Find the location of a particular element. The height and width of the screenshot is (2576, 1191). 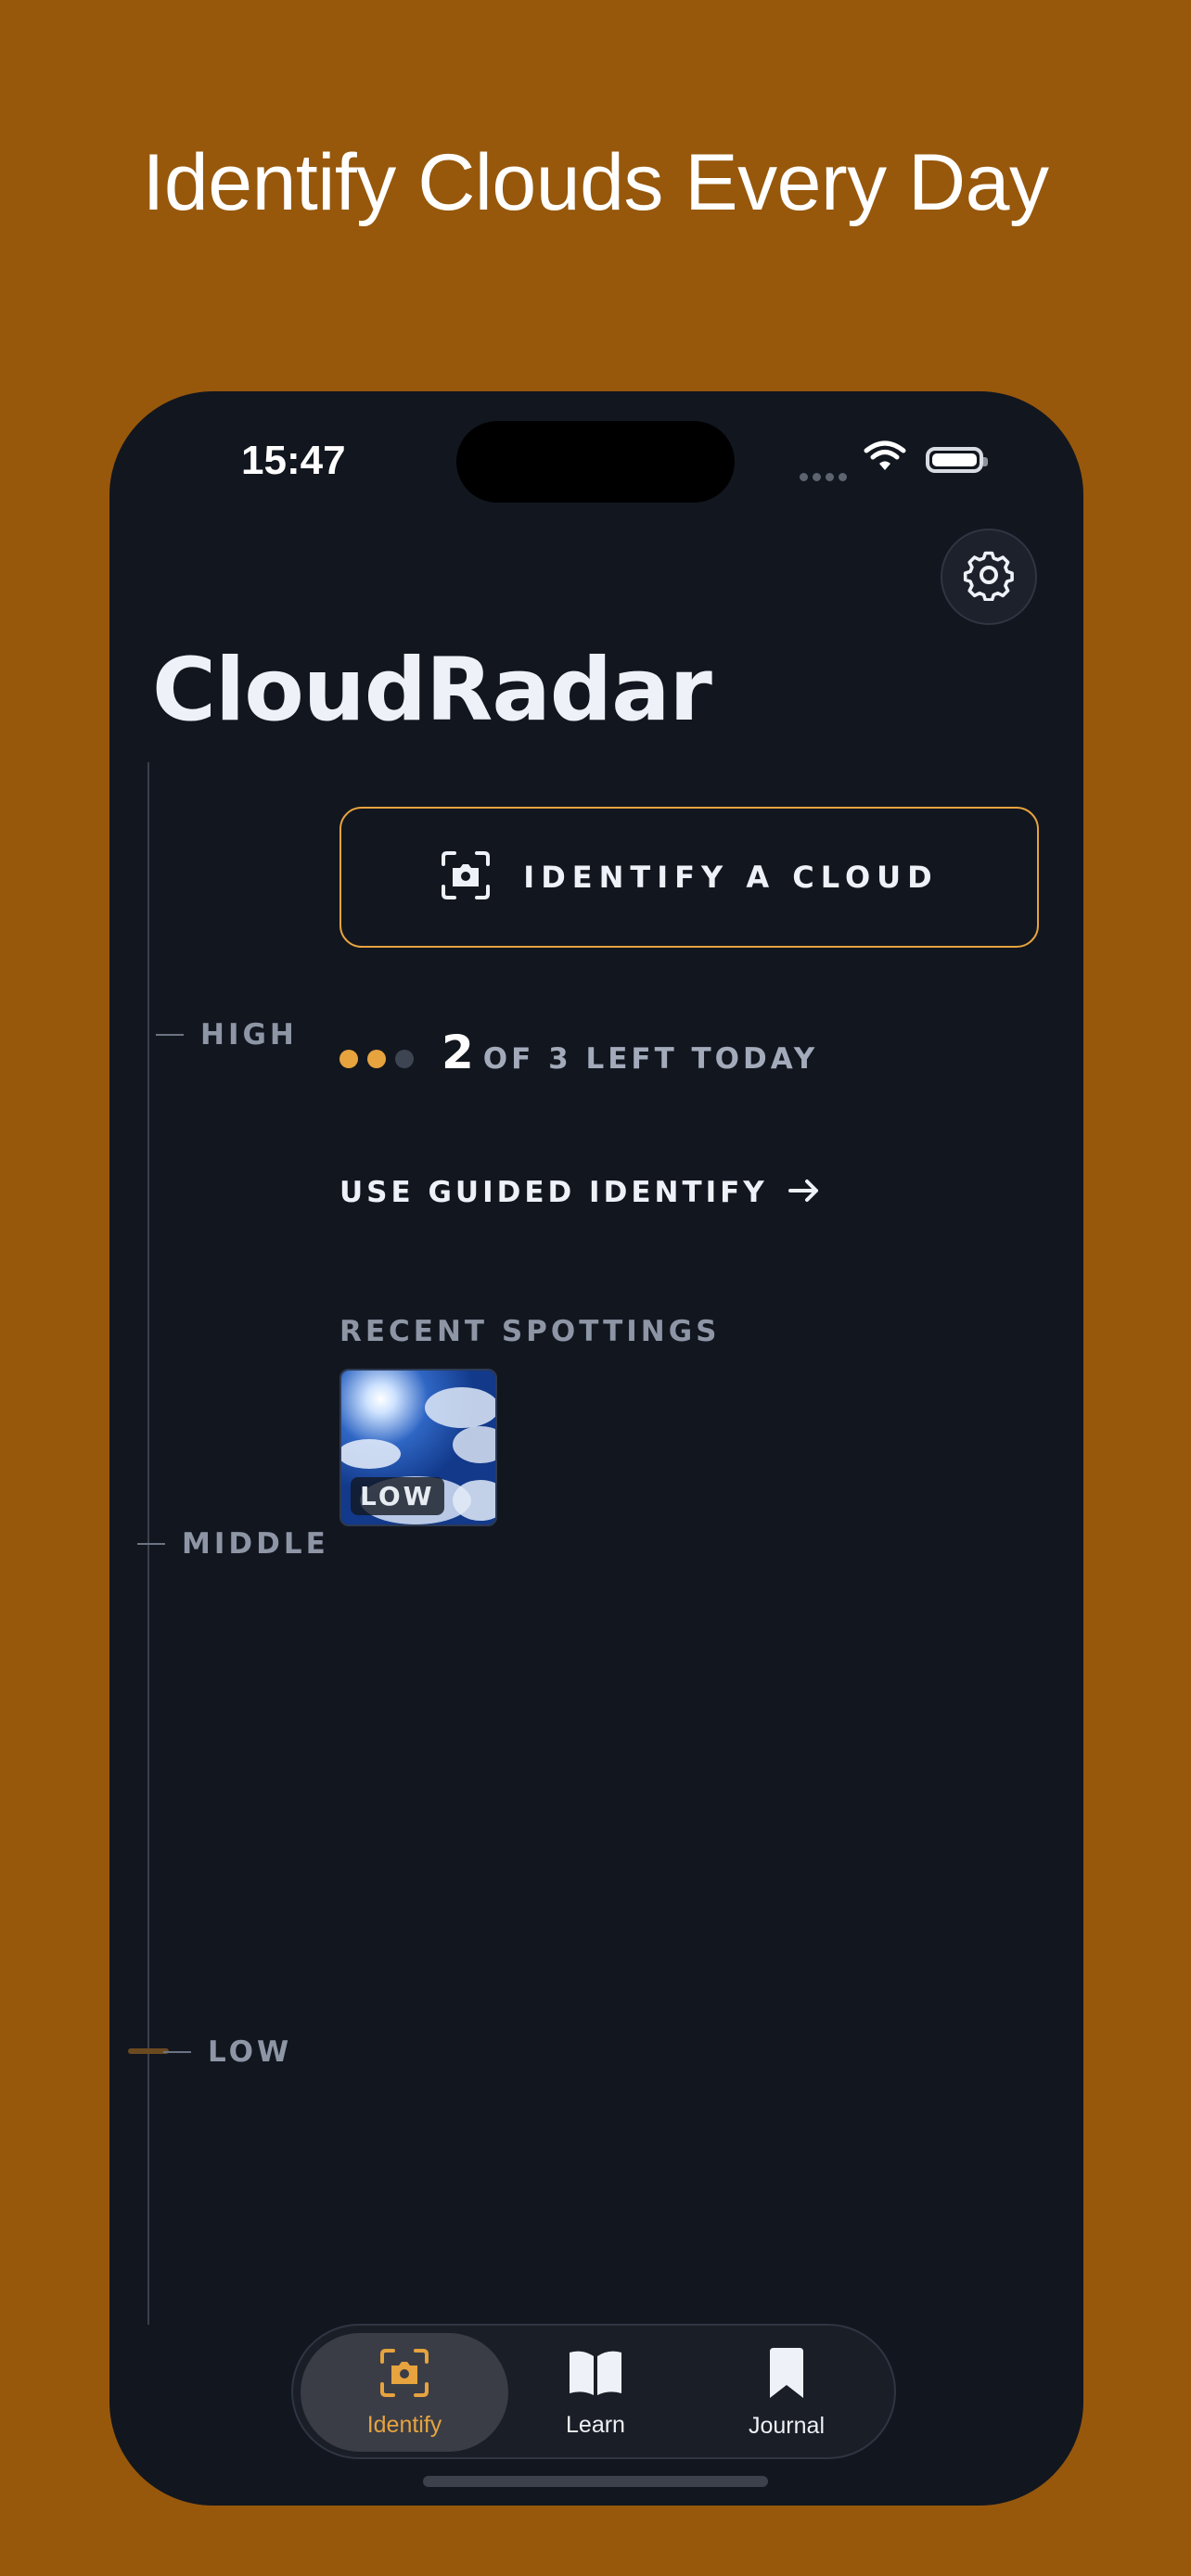

identify-cloud-label: IDENTIFY A CLOUD is located at coordinates (731, 877).